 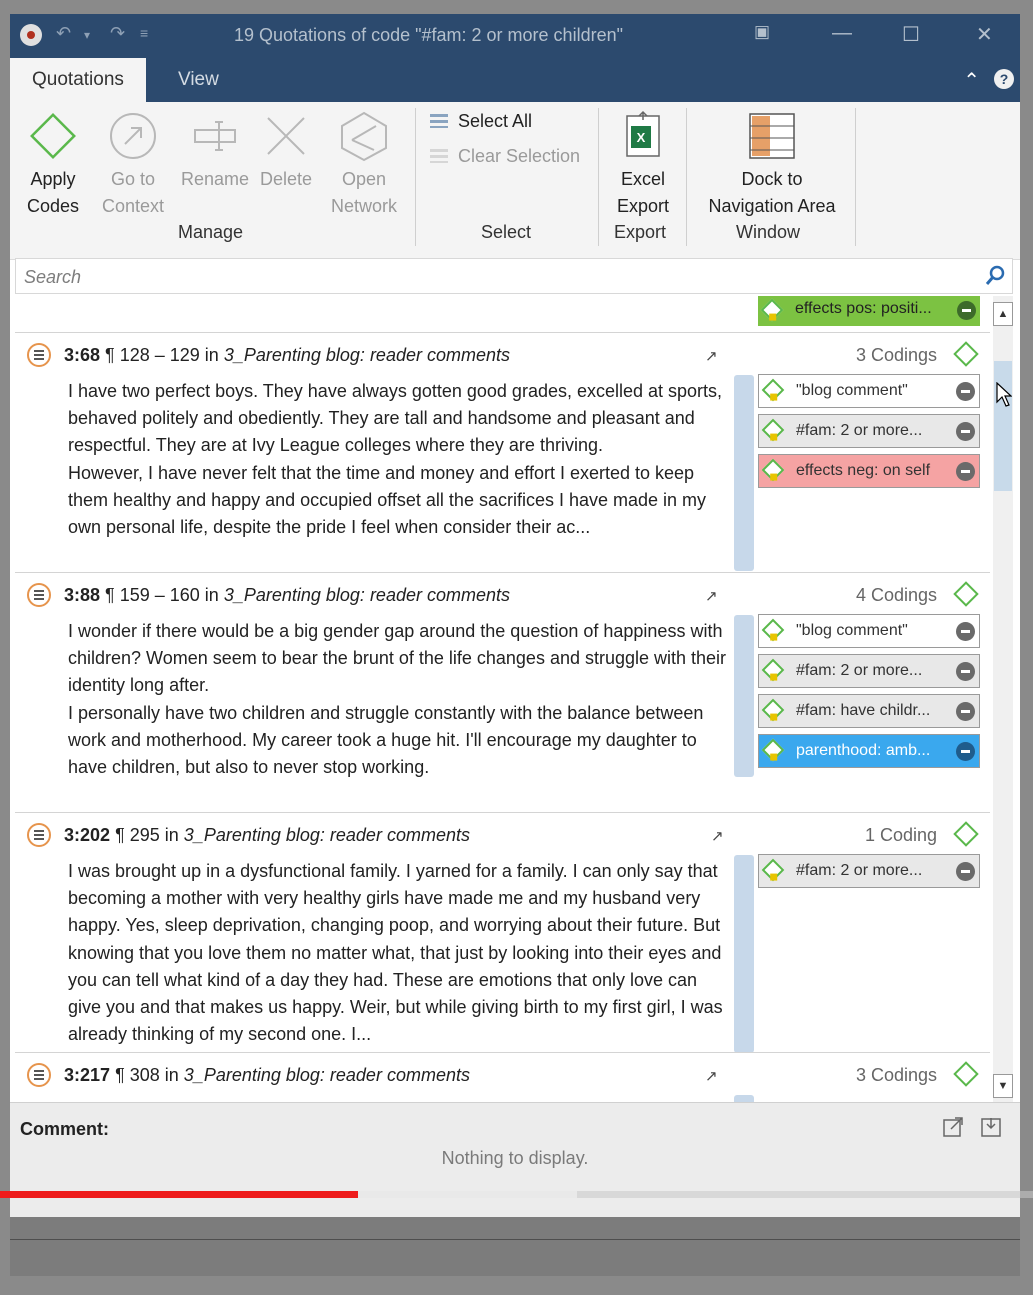 What do you see at coordinates (1003, 699) in the screenshot?
I see `vertical-scrollbar: ▲ ▼` at bounding box center [1003, 699].